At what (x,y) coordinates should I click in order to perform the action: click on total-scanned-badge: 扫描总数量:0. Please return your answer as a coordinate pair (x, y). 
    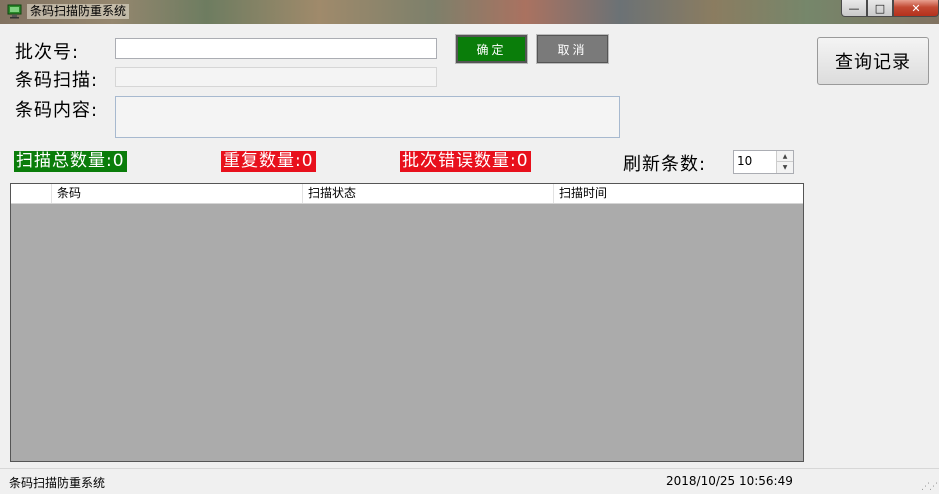
    Looking at the image, I should click on (70, 161).